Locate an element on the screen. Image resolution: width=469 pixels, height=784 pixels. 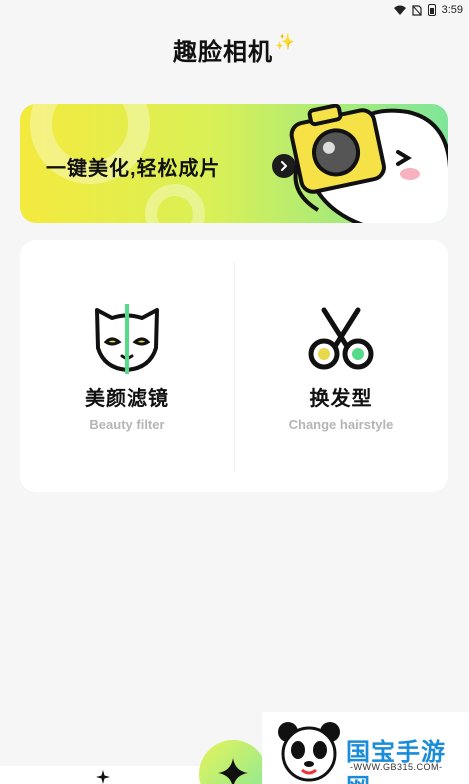
watermark-text: 国宝手游网 is located at coordinates (396, 761).